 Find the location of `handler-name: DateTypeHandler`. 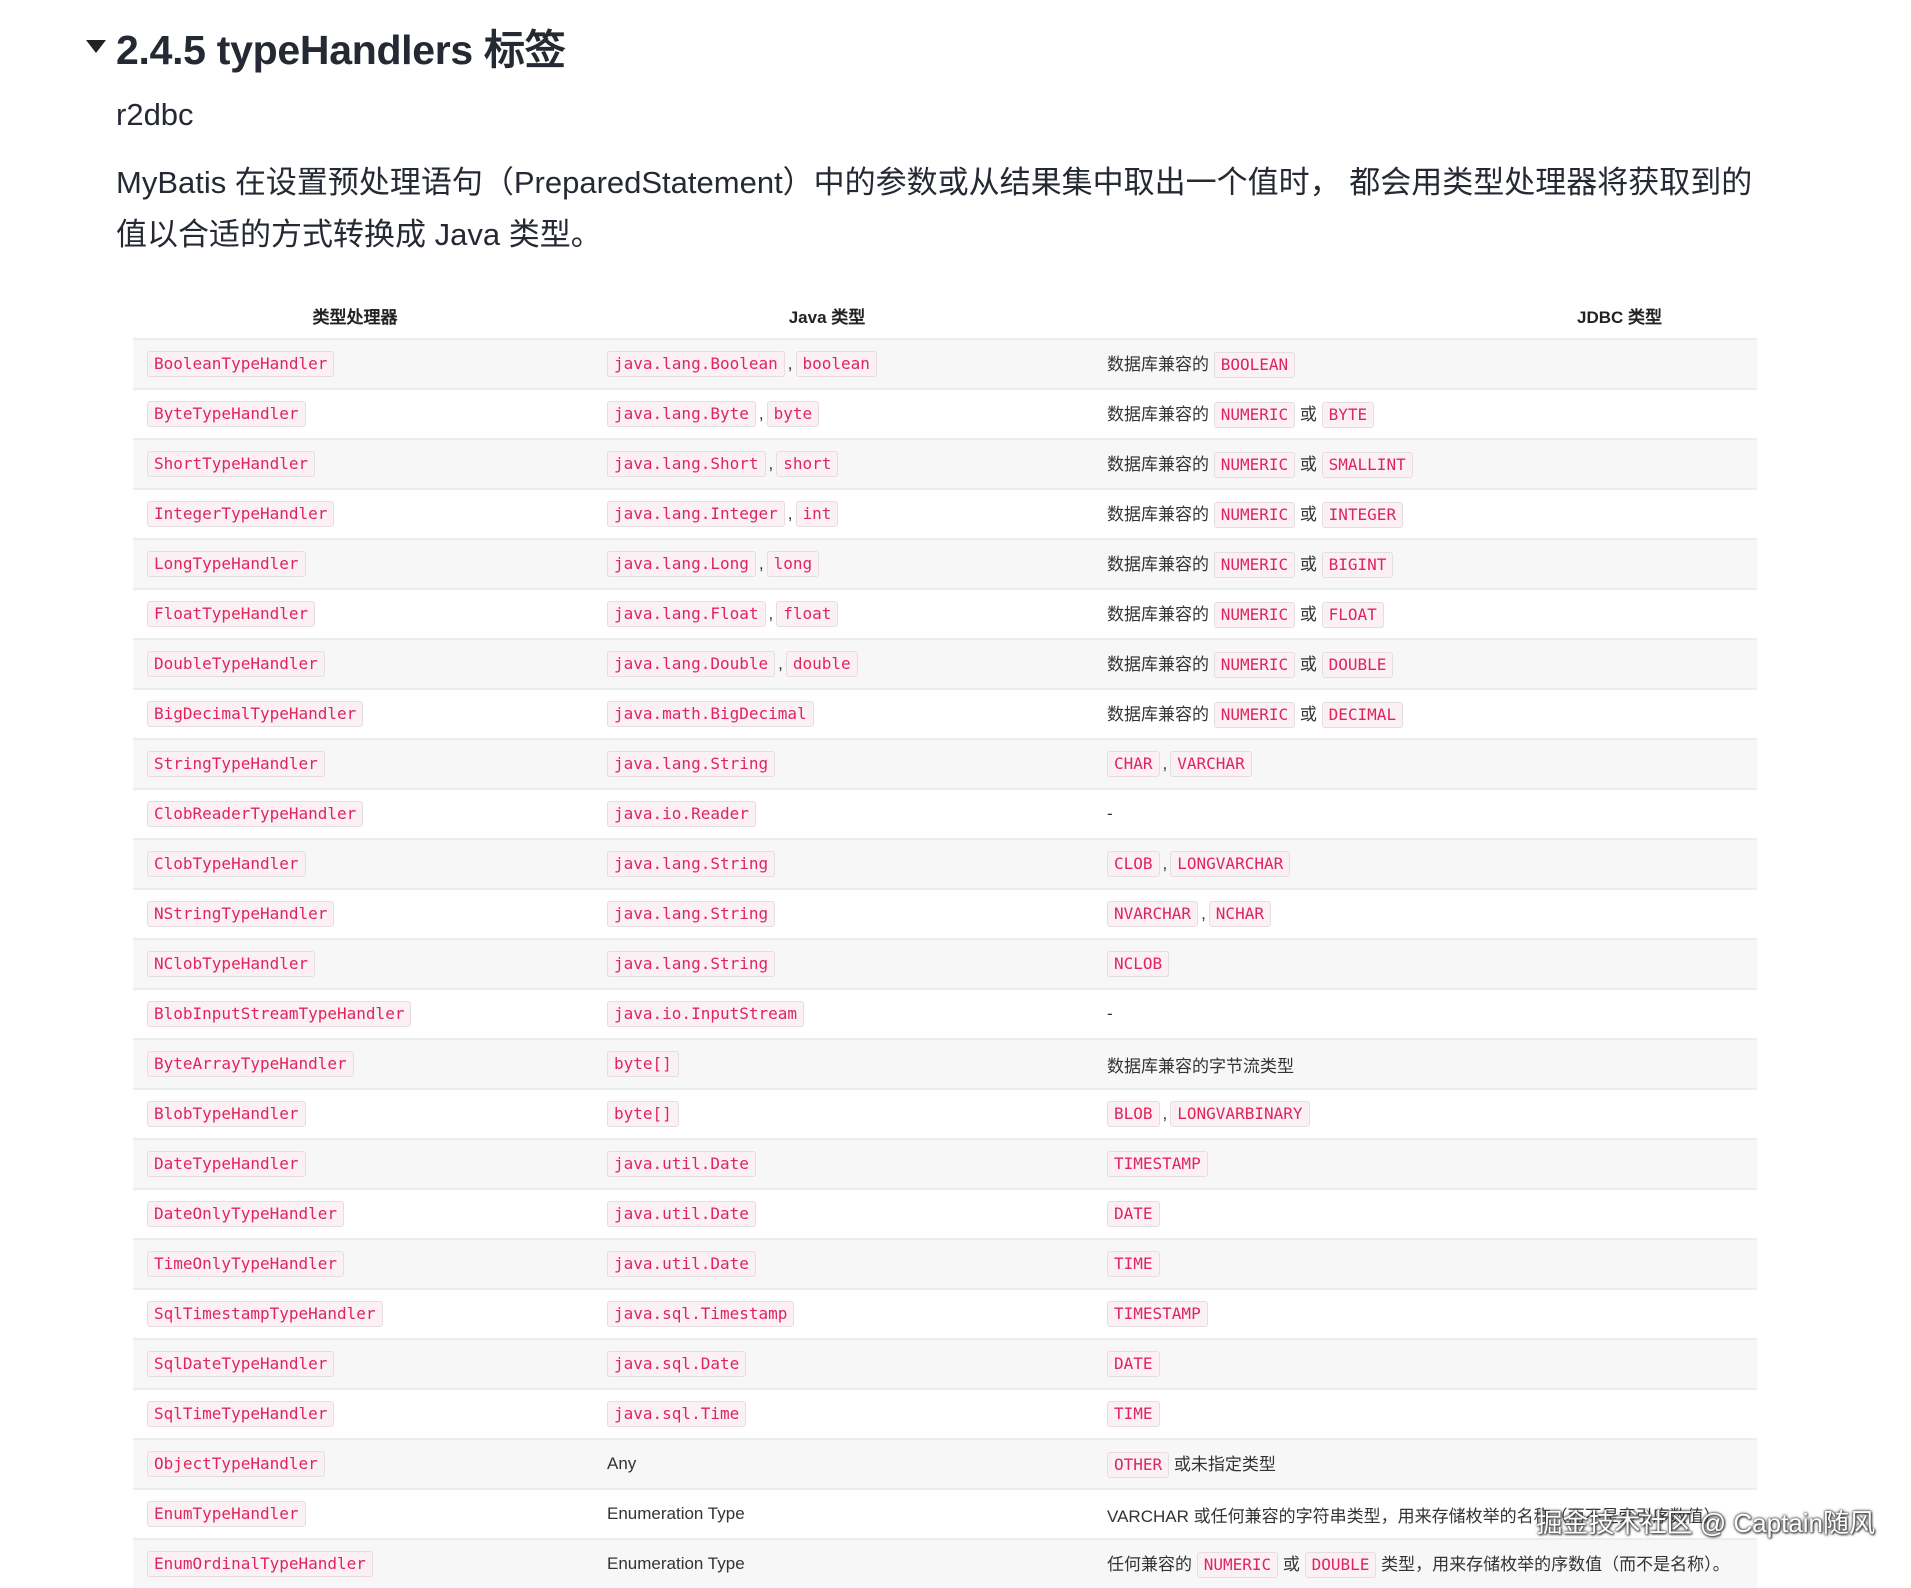

handler-name: DateTypeHandler is located at coordinates (226, 1164).